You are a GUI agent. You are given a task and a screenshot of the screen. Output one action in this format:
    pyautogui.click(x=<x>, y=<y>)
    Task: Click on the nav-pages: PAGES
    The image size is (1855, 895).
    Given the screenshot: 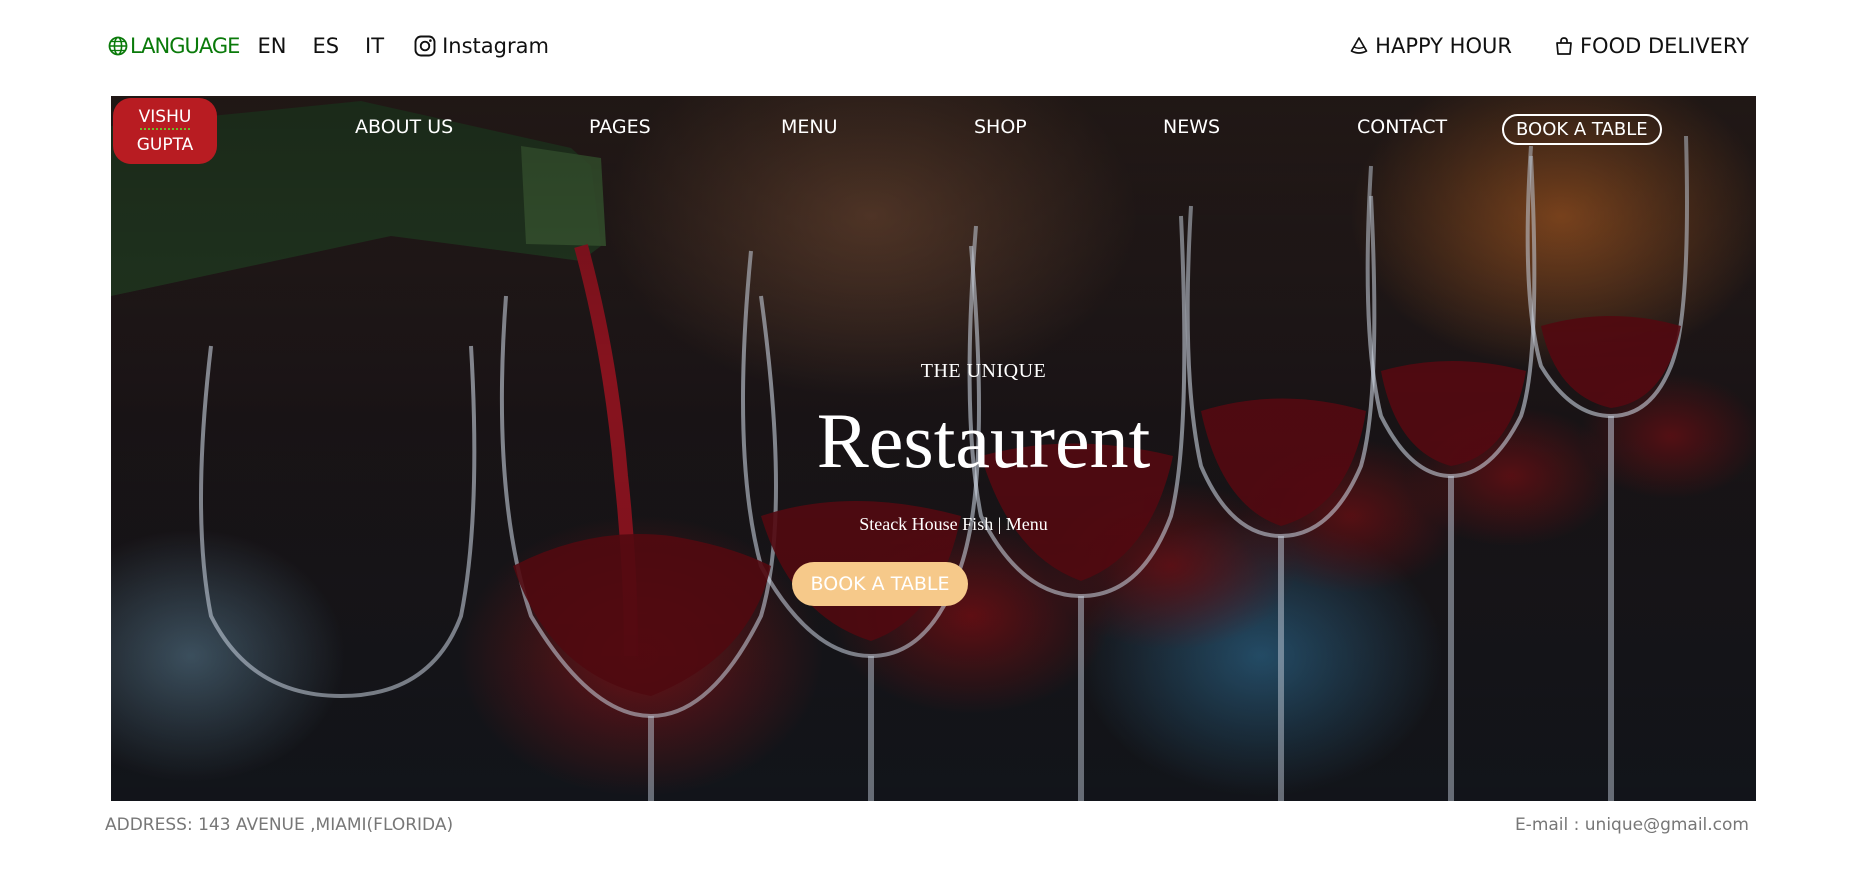 What is the action you would take?
    pyautogui.click(x=620, y=127)
    